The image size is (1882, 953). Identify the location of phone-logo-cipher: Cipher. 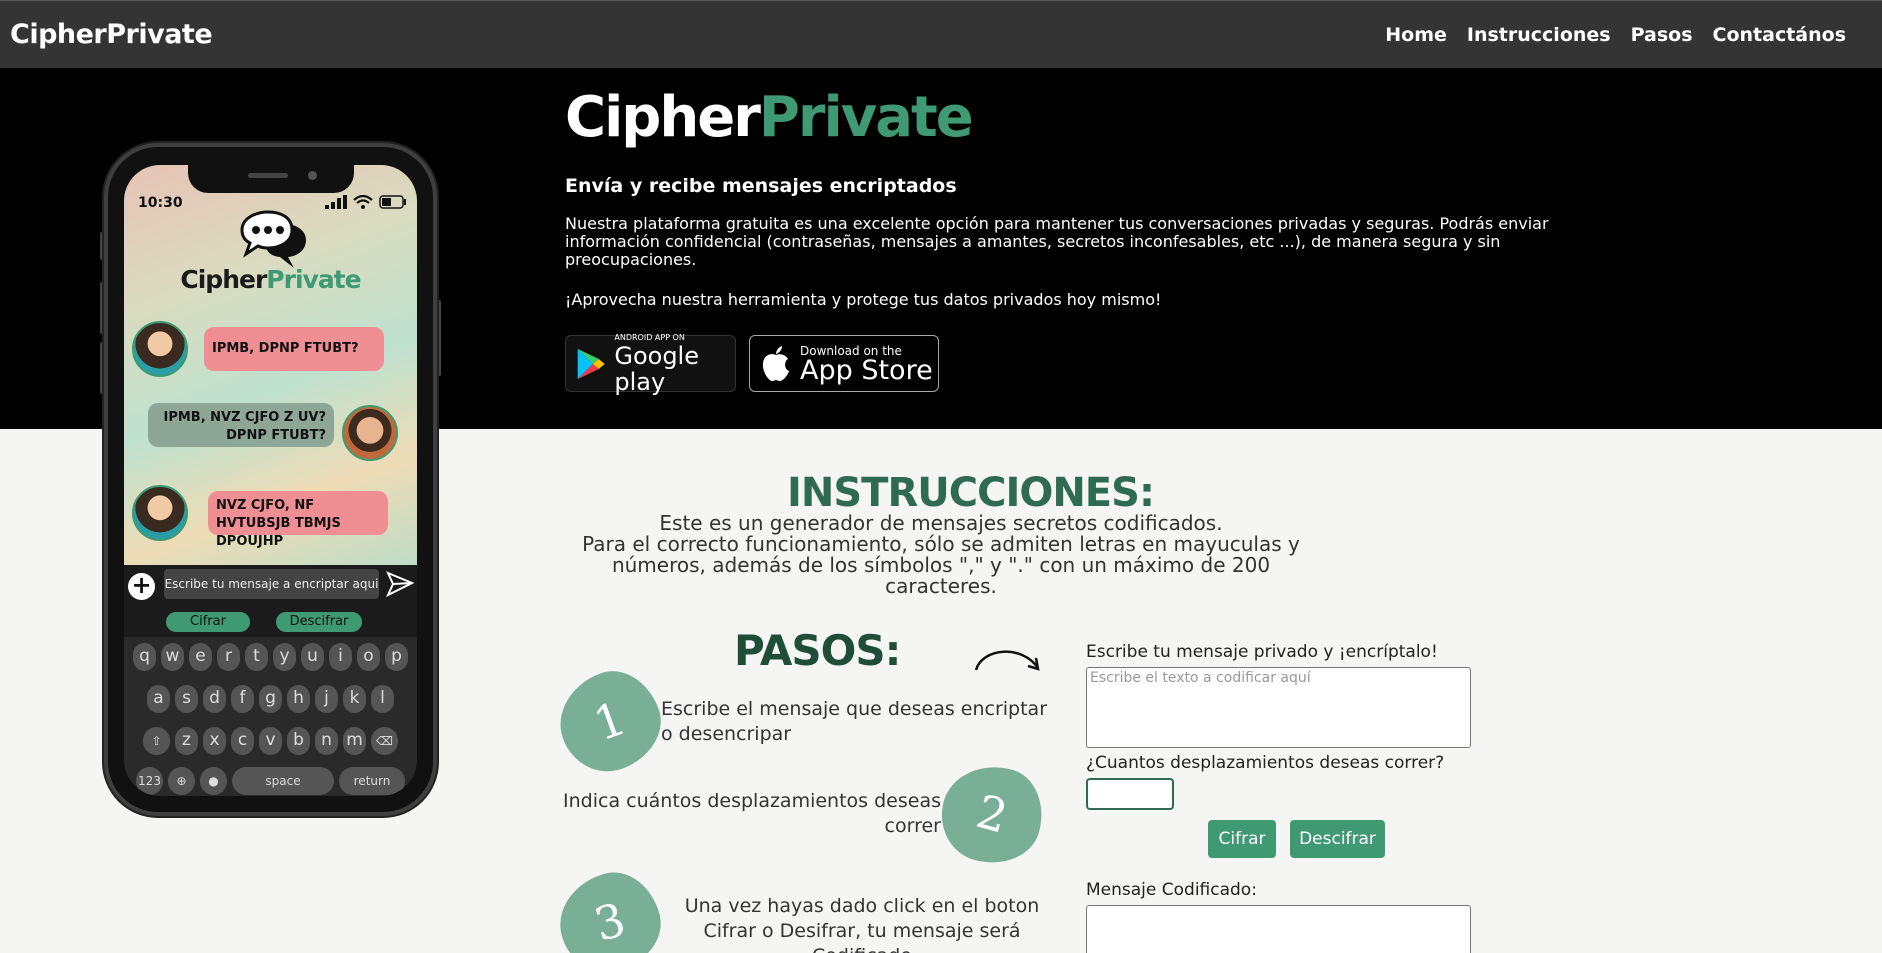
(223, 279).